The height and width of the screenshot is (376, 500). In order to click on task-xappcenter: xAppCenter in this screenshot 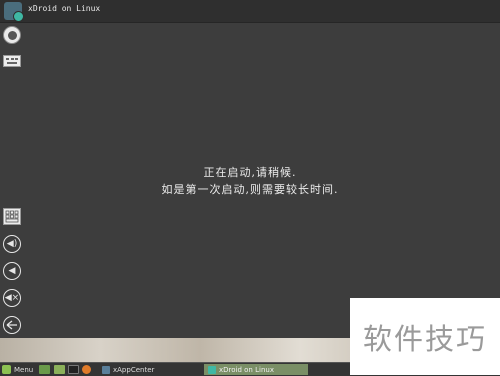, I will do `click(128, 369)`.